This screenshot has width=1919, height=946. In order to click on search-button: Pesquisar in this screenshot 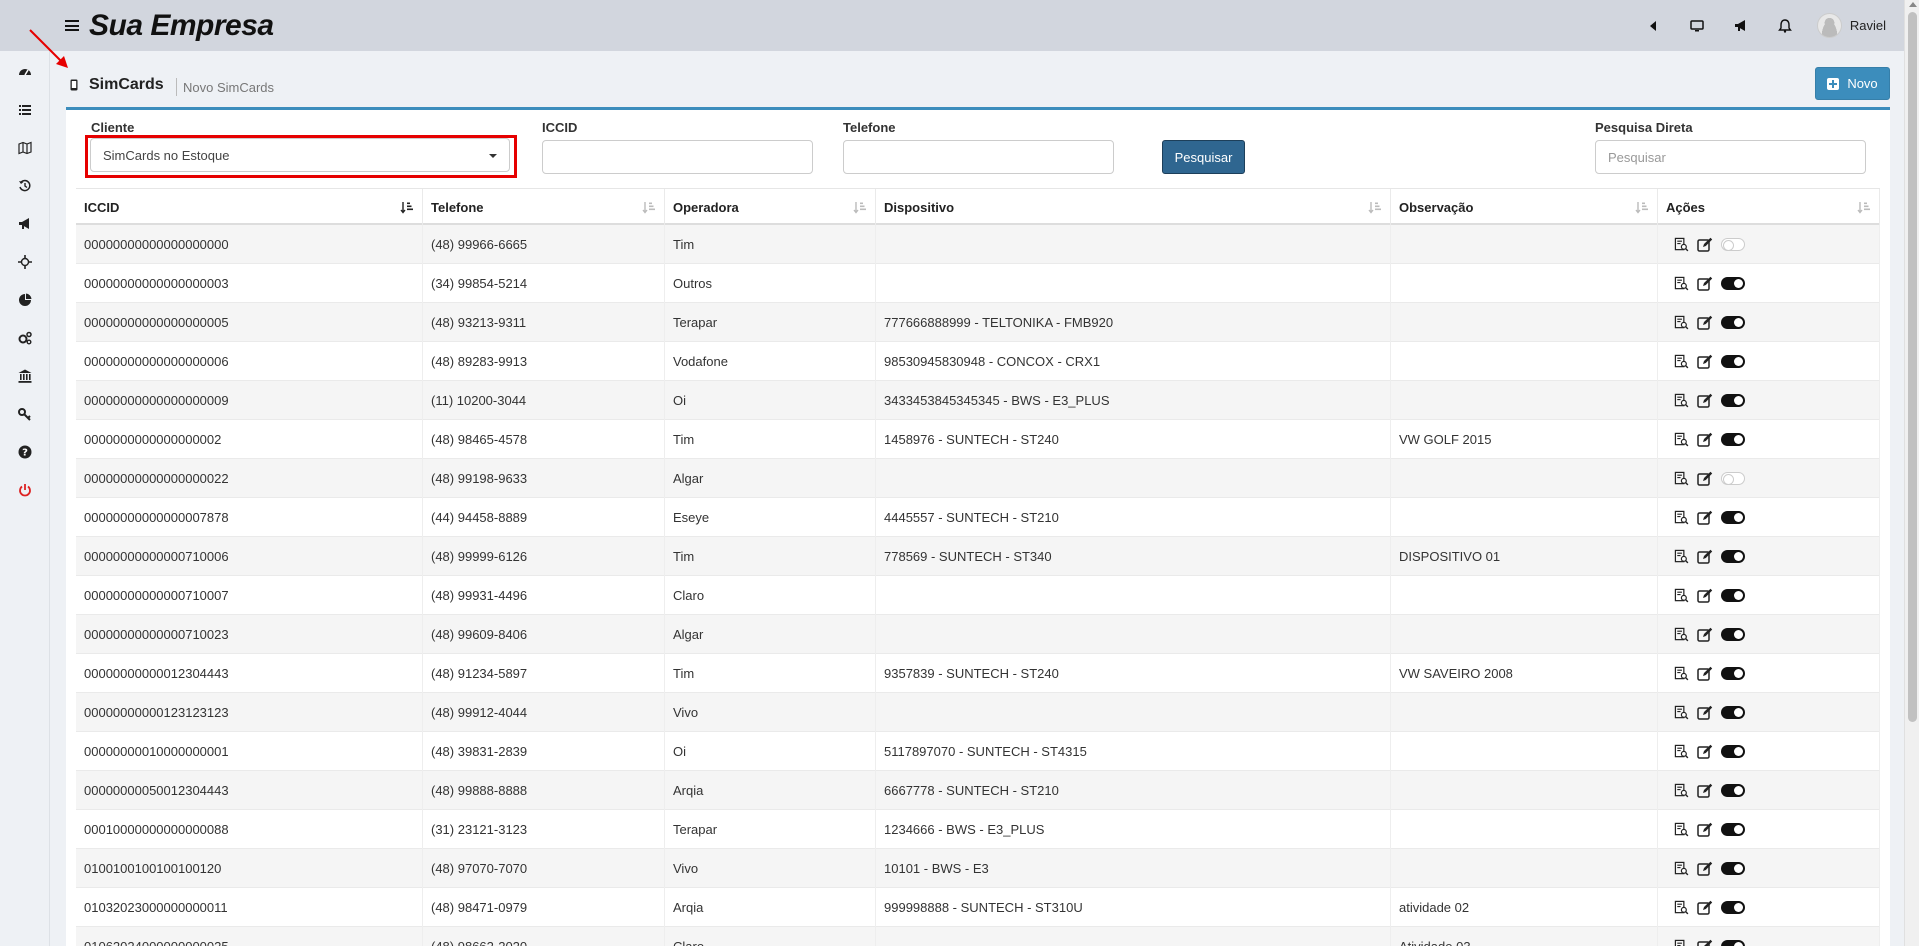, I will do `click(1203, 157)`.